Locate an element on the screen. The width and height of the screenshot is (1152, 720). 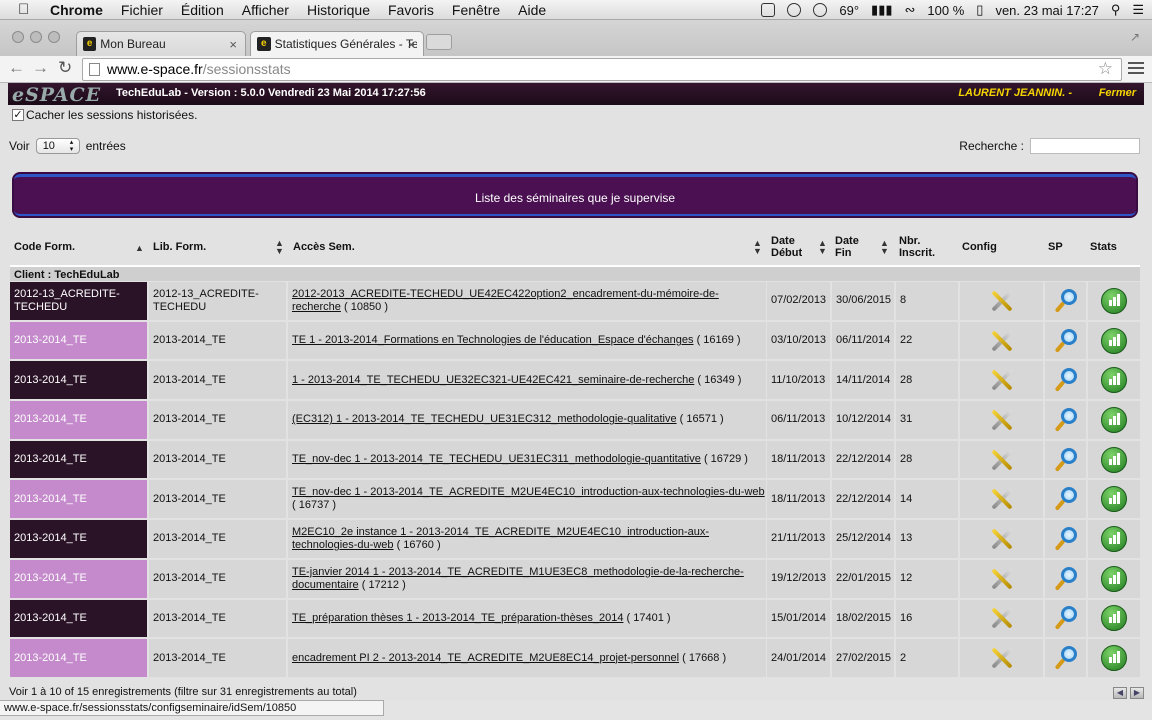
col-end: Date Fin is located at coordinates (847, 247).